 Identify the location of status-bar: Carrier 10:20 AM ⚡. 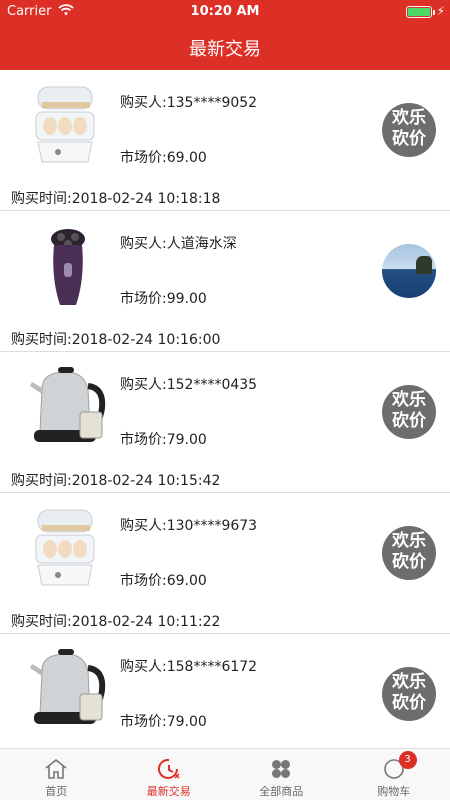
(225, 12).